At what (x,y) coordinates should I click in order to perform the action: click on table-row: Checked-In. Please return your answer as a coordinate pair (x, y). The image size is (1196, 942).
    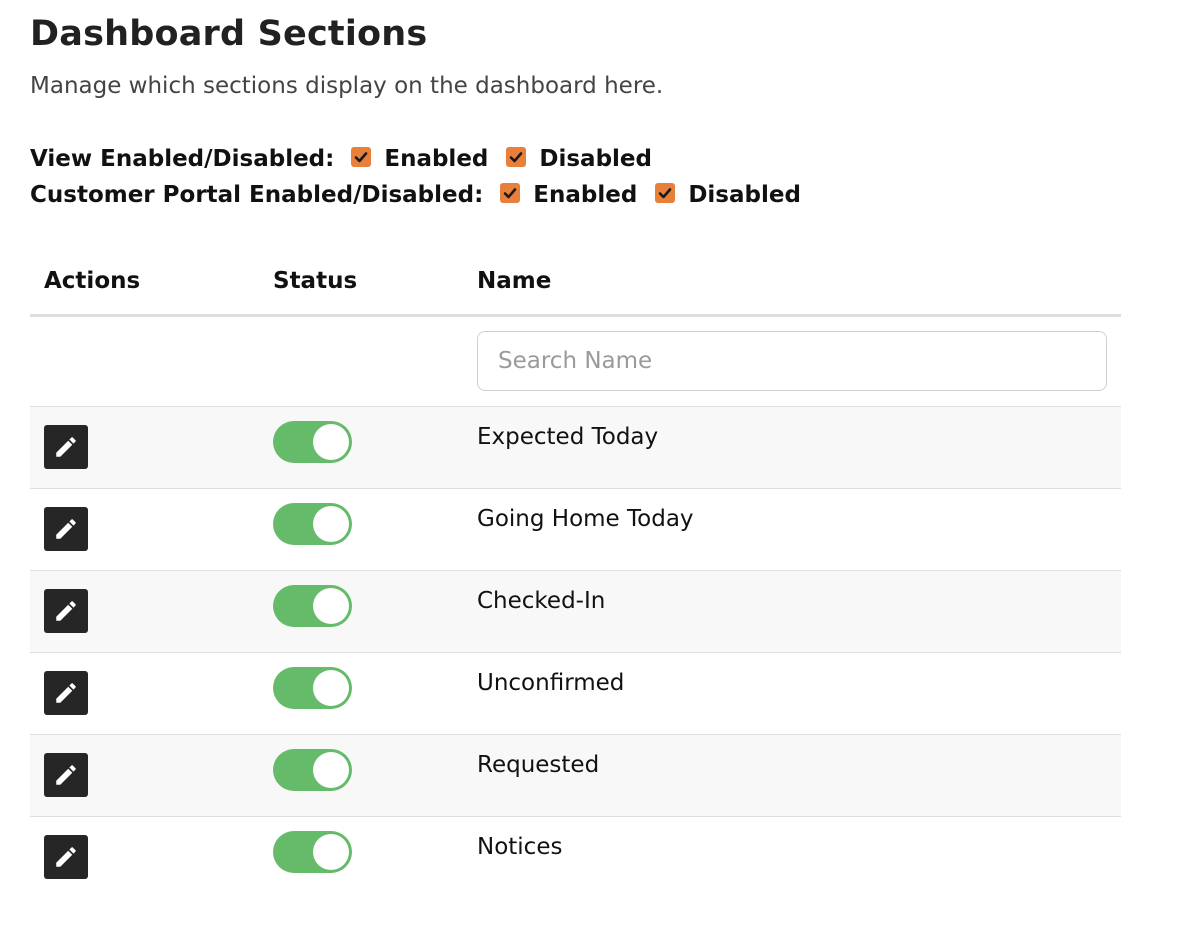
    Looking at the image, I should click on (575, 612).